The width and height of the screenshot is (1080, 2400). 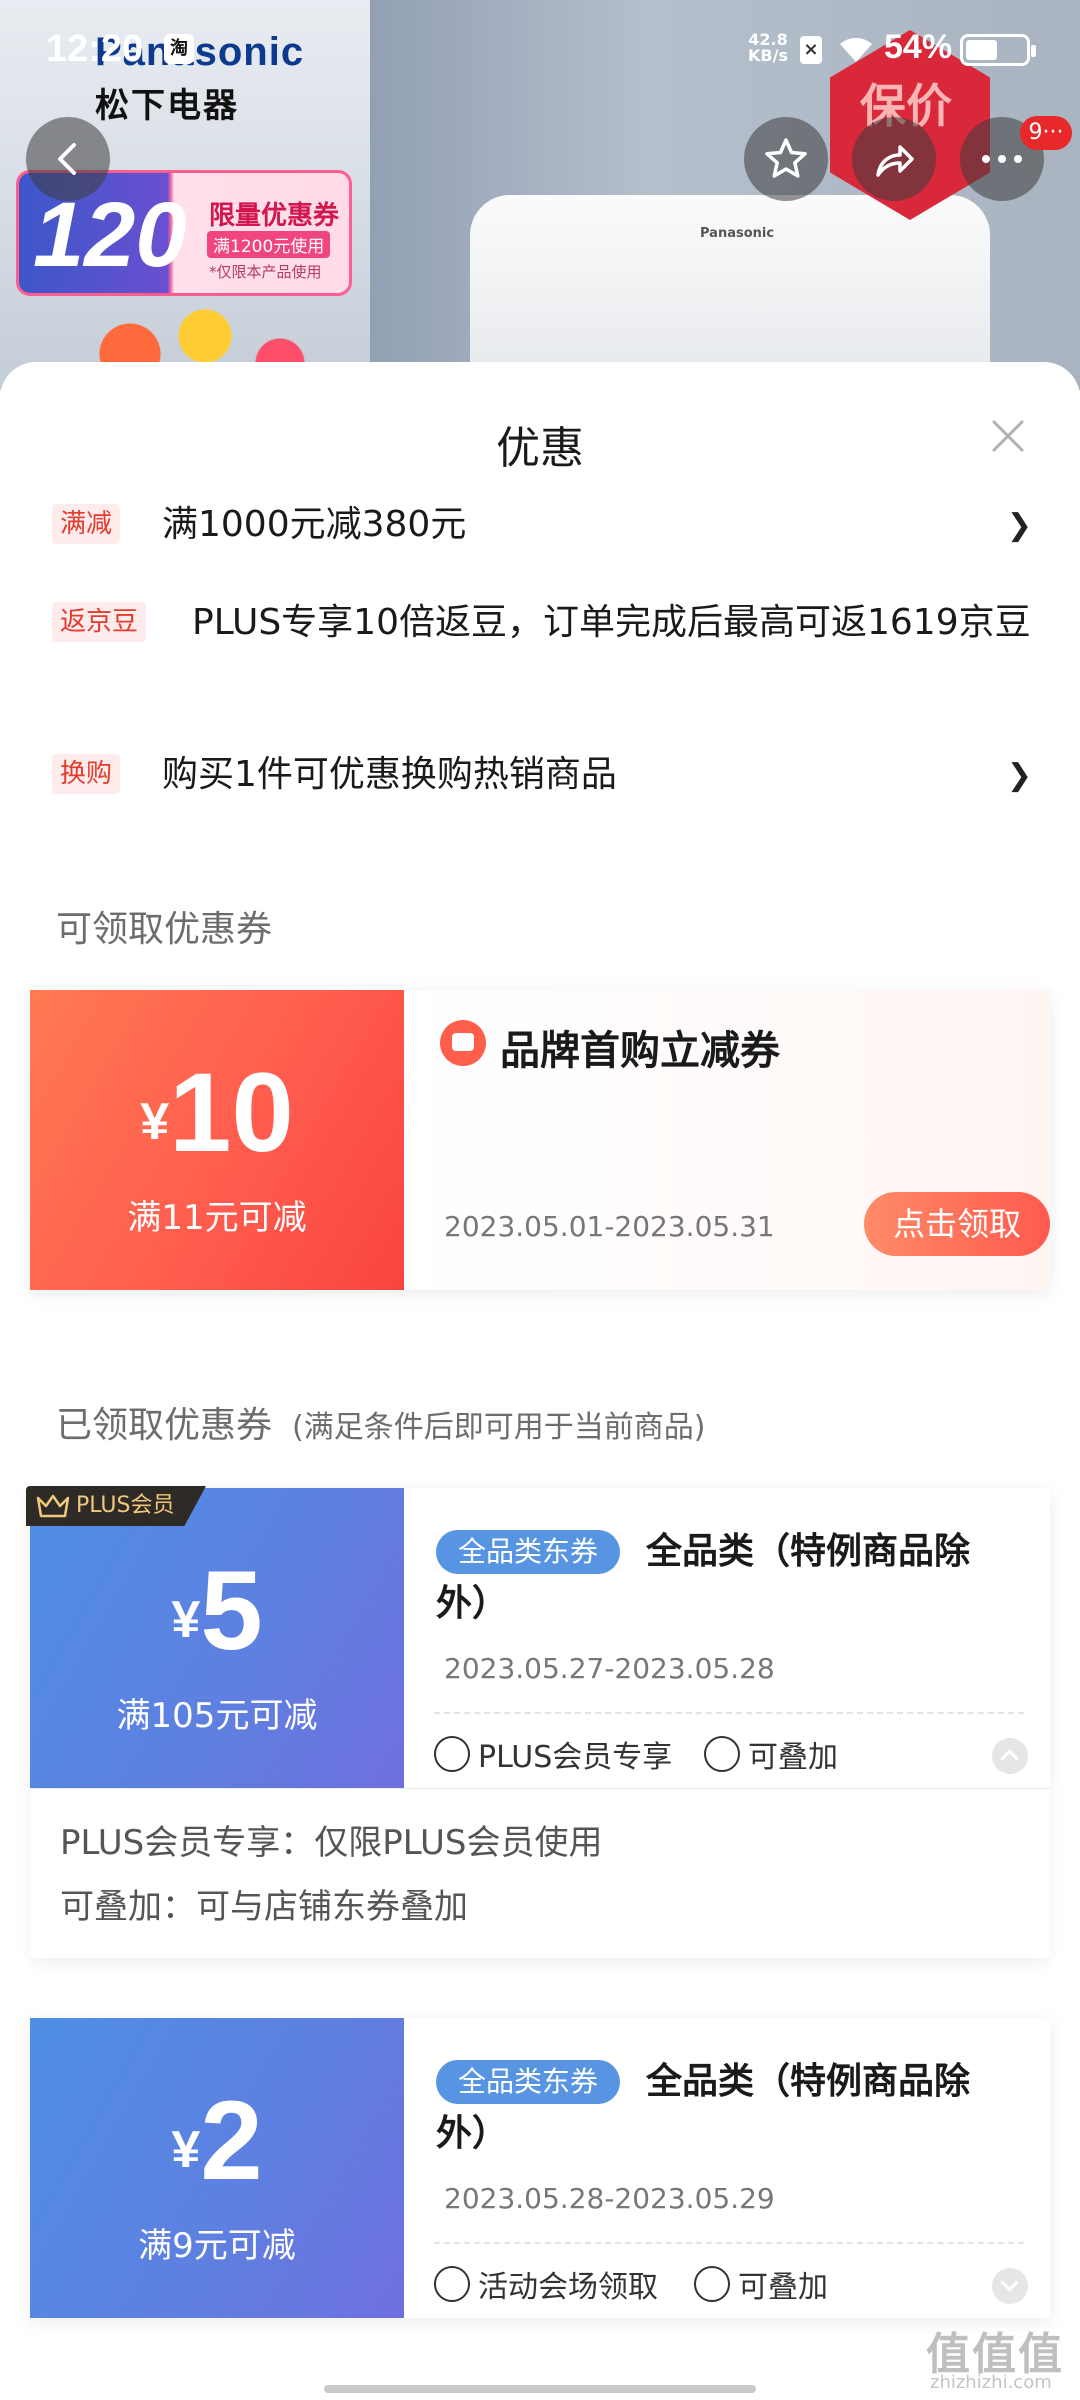 I want to click on chevron-left-icon, so click(x=67, y=159).